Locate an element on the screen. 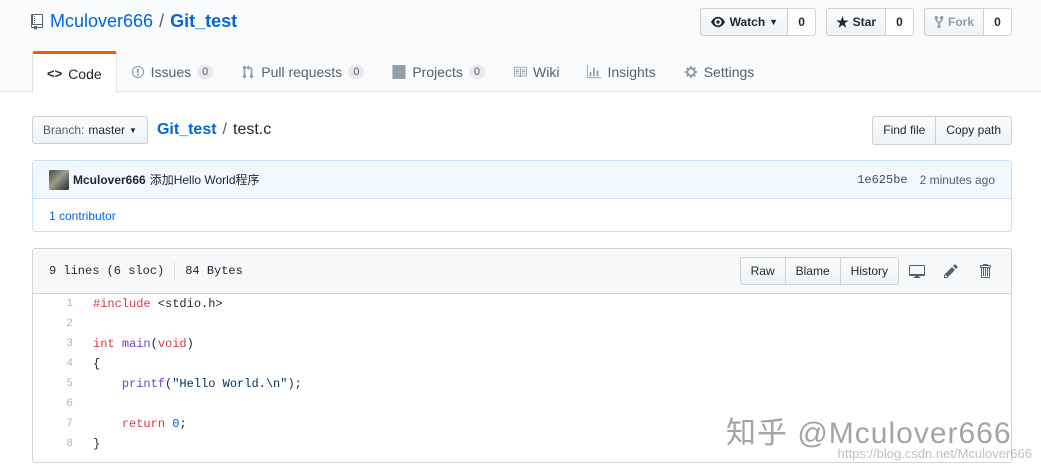  file-info-divider is located at coordinates (175, 271).